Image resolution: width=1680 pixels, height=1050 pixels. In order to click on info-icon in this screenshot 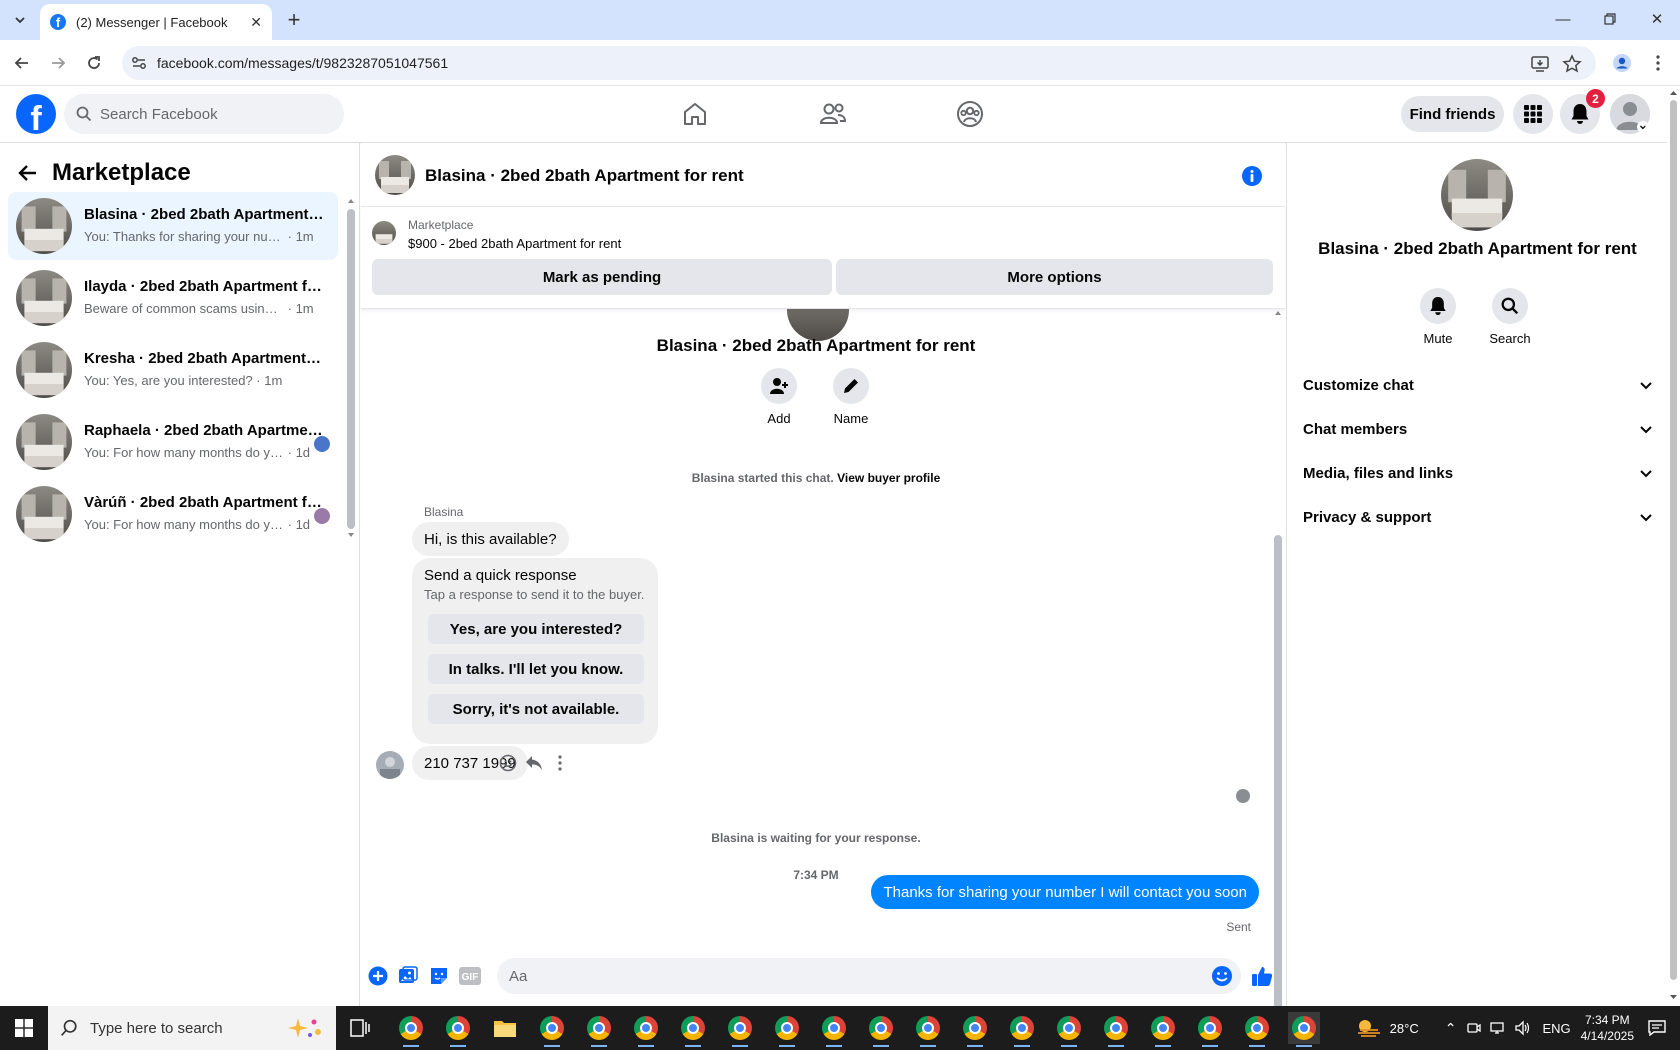, I will do `click(1252, 176)`.